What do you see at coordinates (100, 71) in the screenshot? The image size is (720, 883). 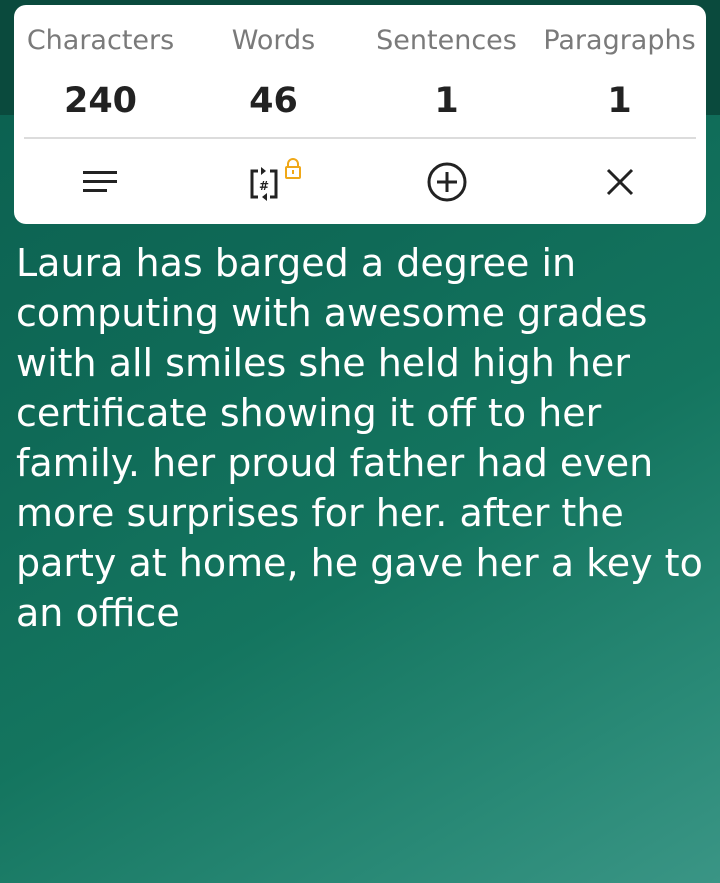 I see `stat-characters: Characters 240` at bounding box center [100, 71].